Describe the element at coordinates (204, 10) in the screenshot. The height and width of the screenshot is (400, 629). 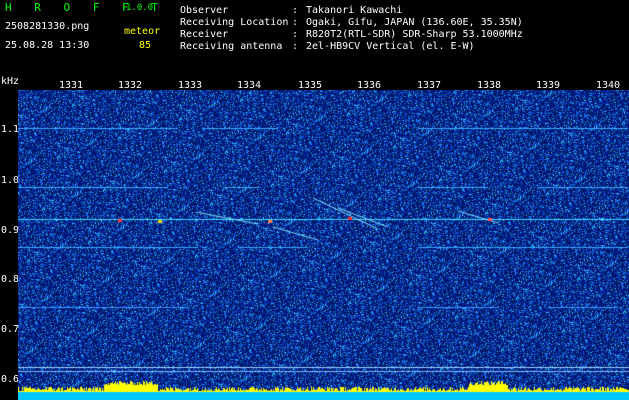
I see `observer-label: Observer` at that location.